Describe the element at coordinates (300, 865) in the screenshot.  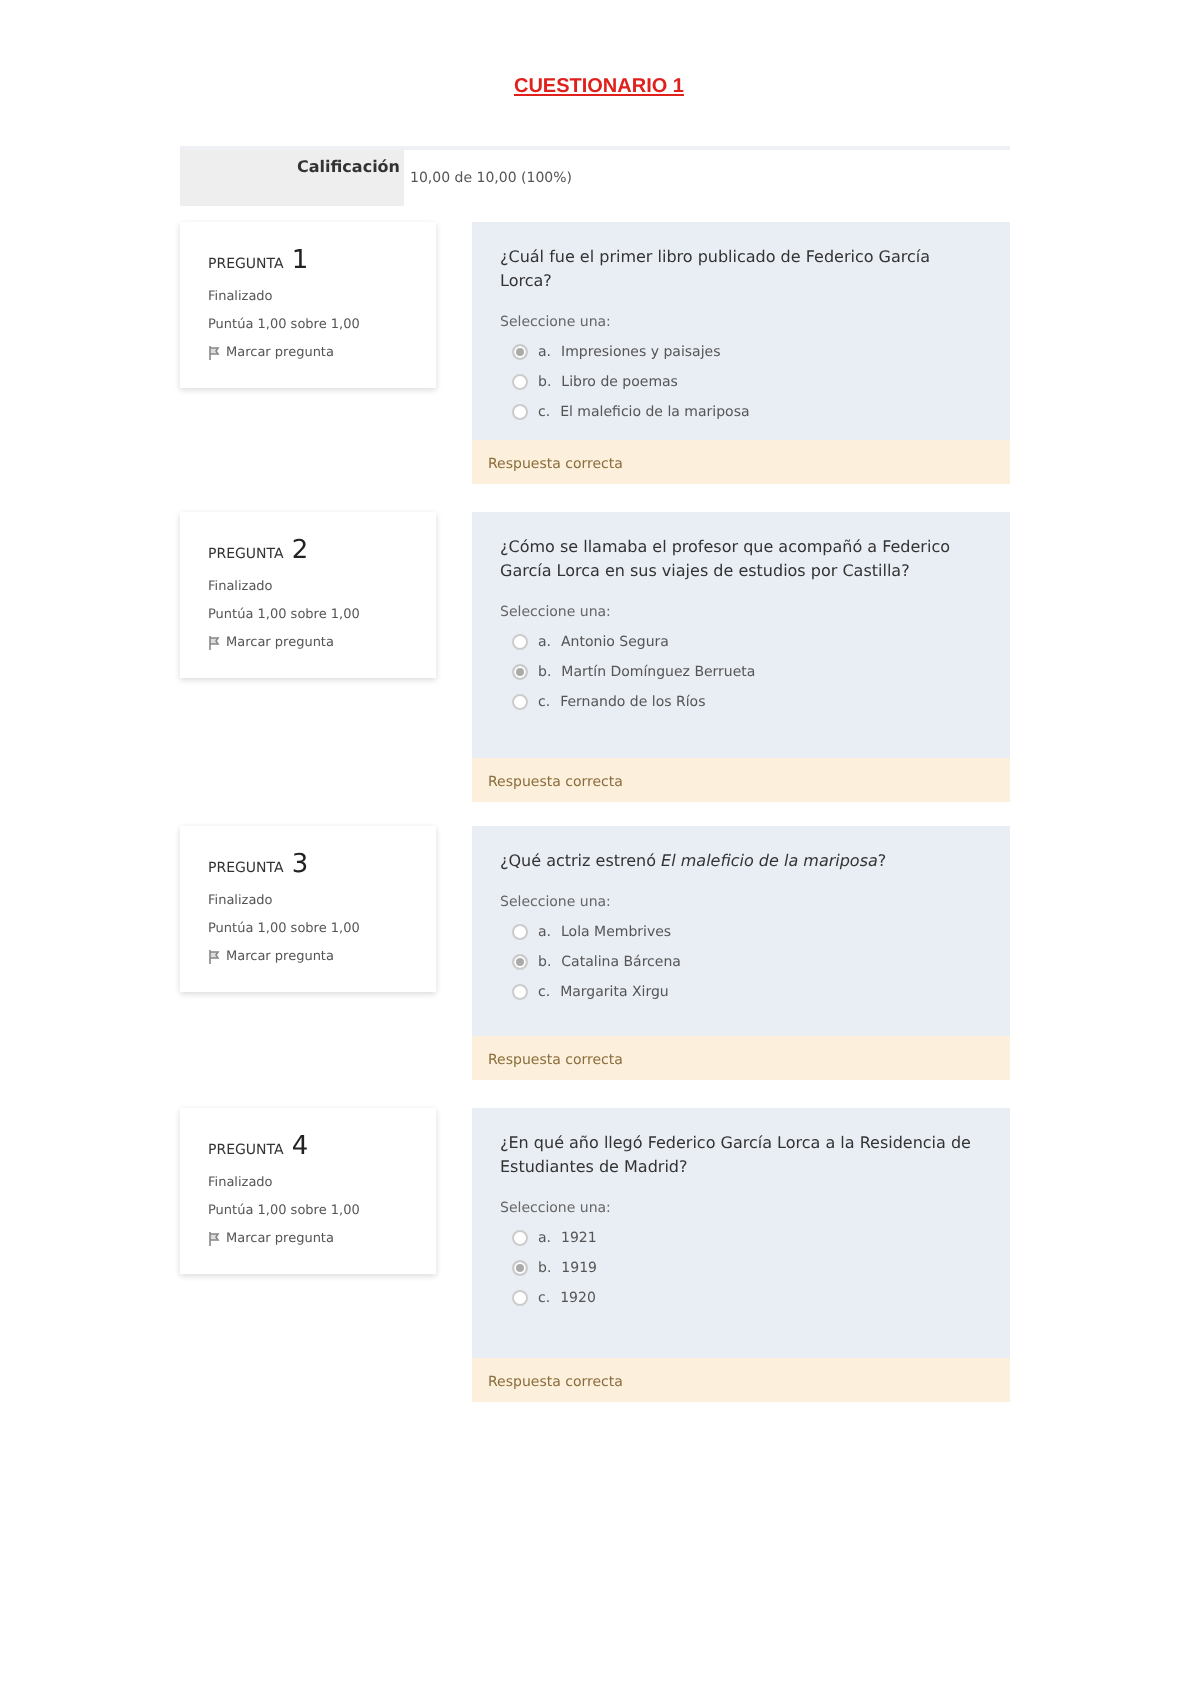
I see `question-number: 3` at that location.